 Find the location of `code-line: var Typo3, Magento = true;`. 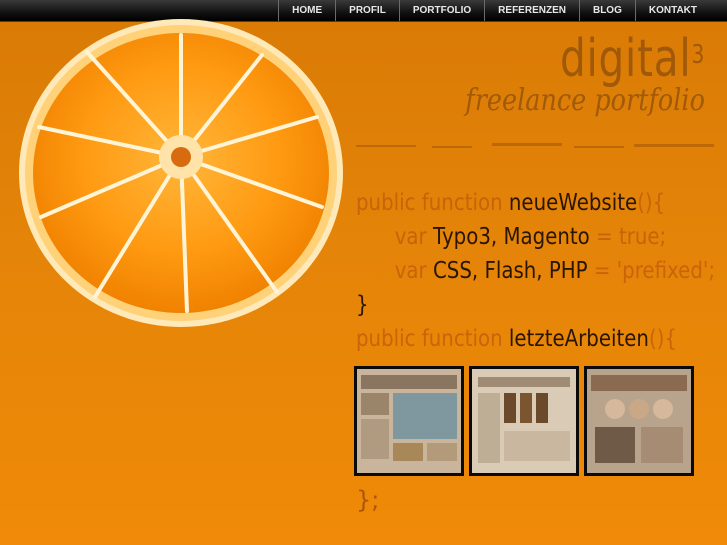

code-line: var Typo3, Magento = true; is located at coordinates (530, 237).